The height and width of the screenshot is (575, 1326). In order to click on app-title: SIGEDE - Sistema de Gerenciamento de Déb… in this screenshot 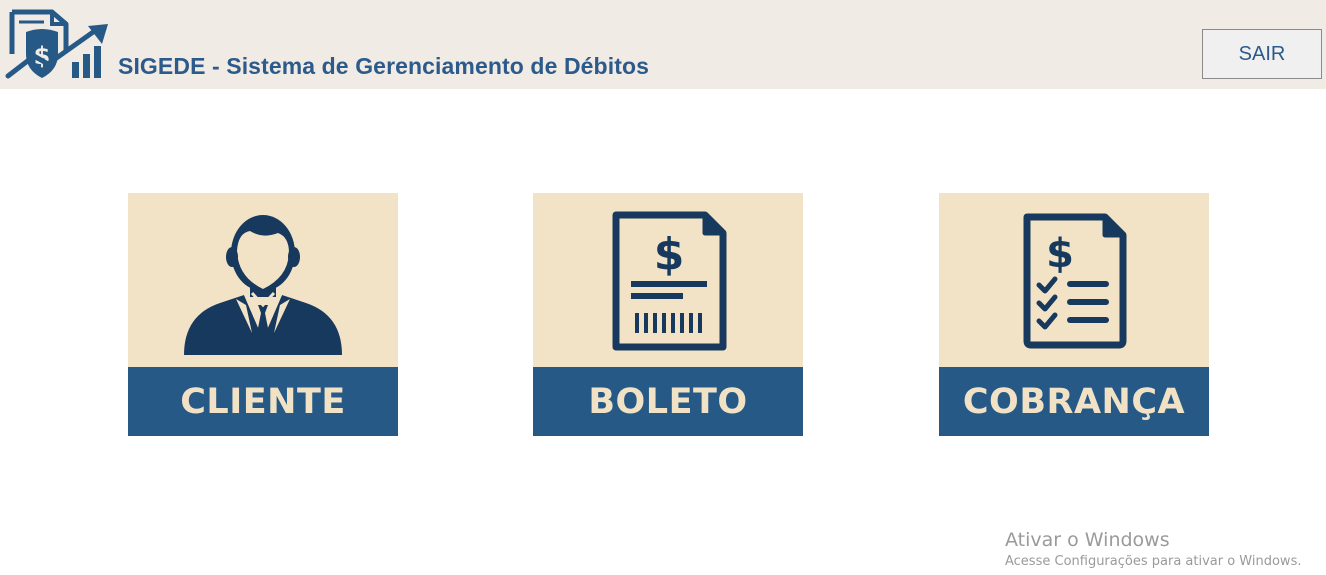, I will do `click(383, 66)`.